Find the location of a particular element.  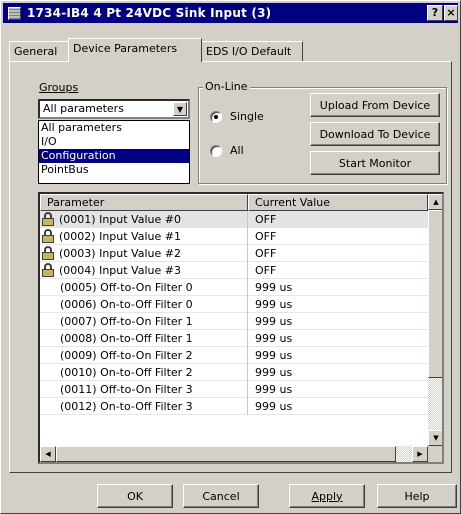

radio-single-label: Single is located at coordinates (247, 116).